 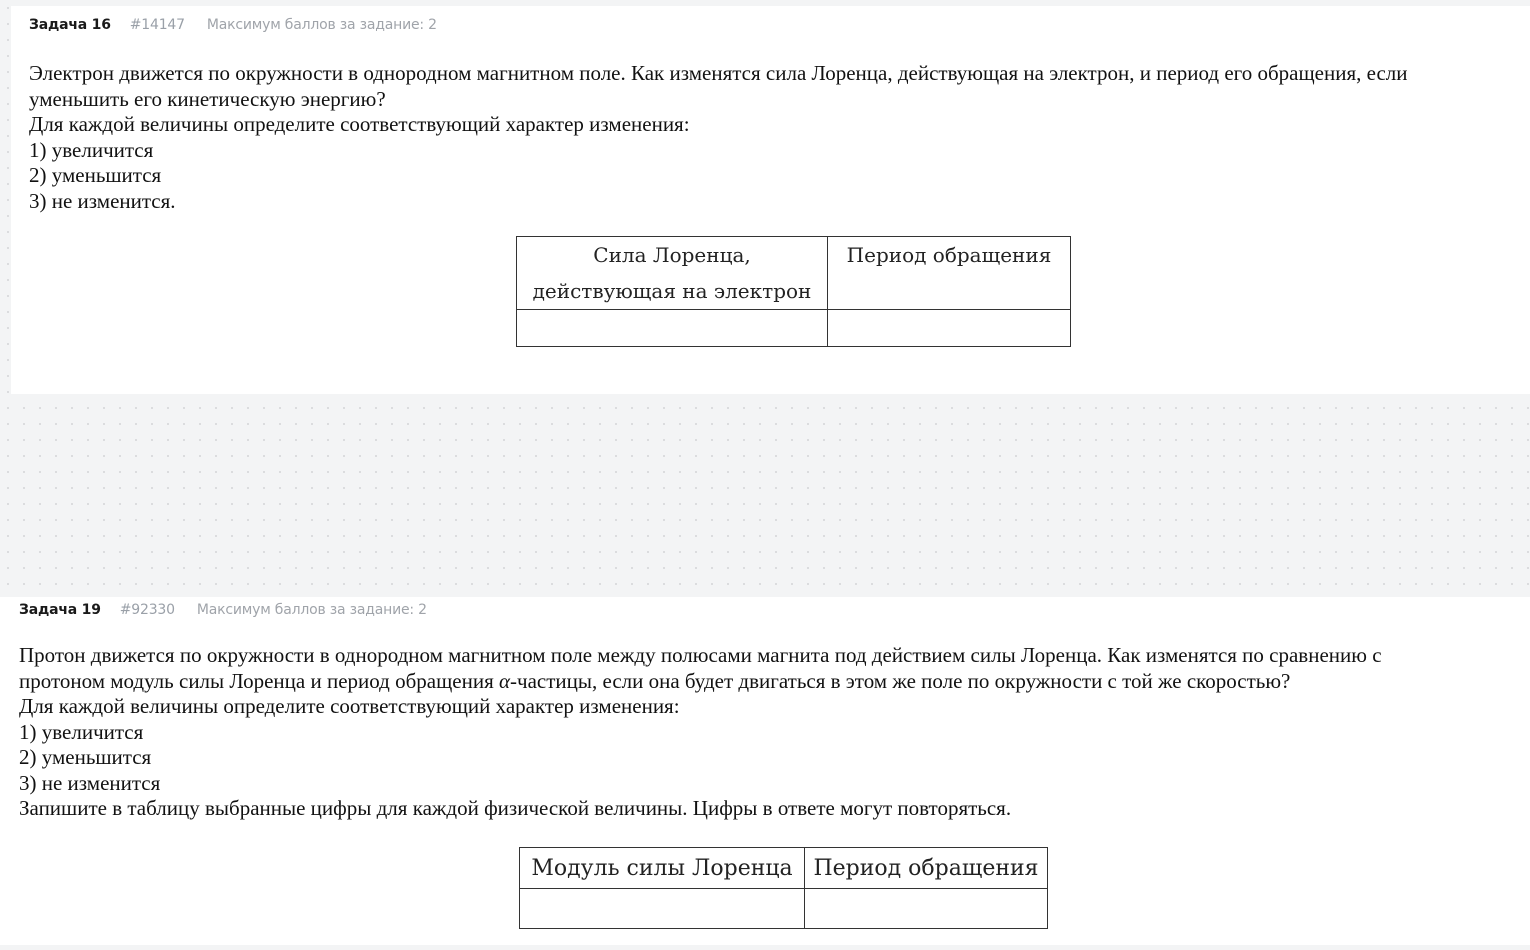 I want to click on task-title: Задача 16, so click(x=70, y=25).